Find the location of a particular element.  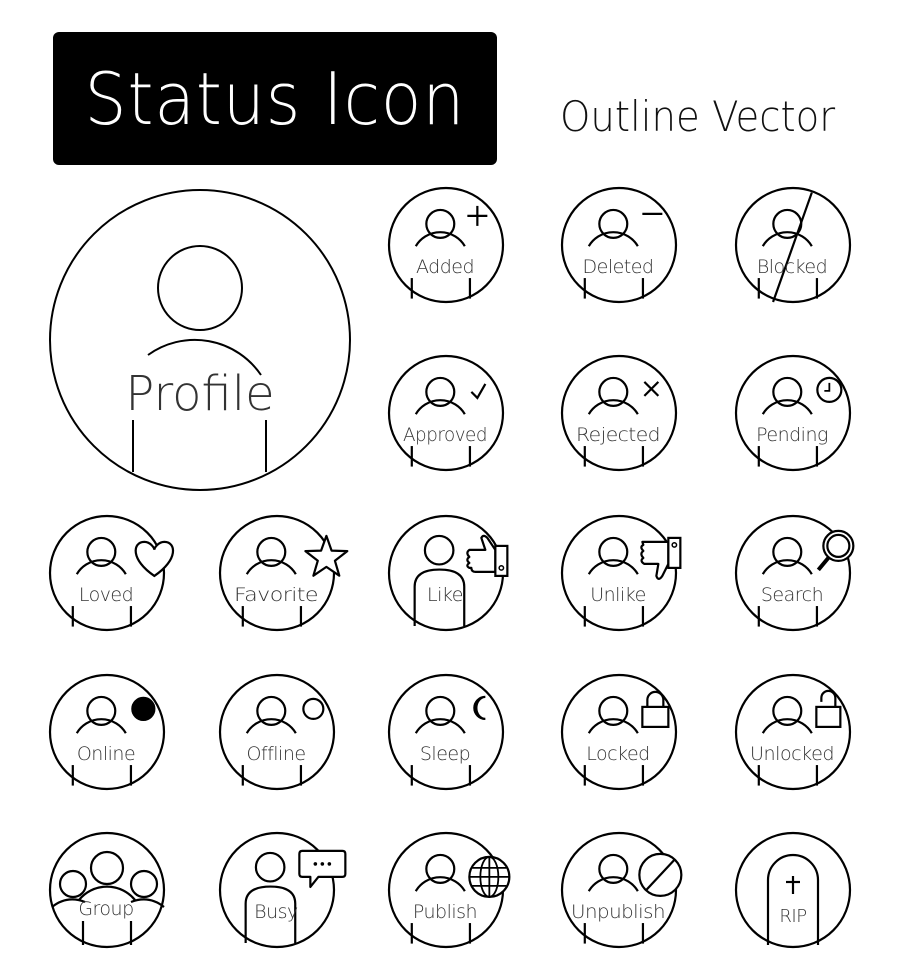

icon-label: Loved is located at coordinates (106, 595).